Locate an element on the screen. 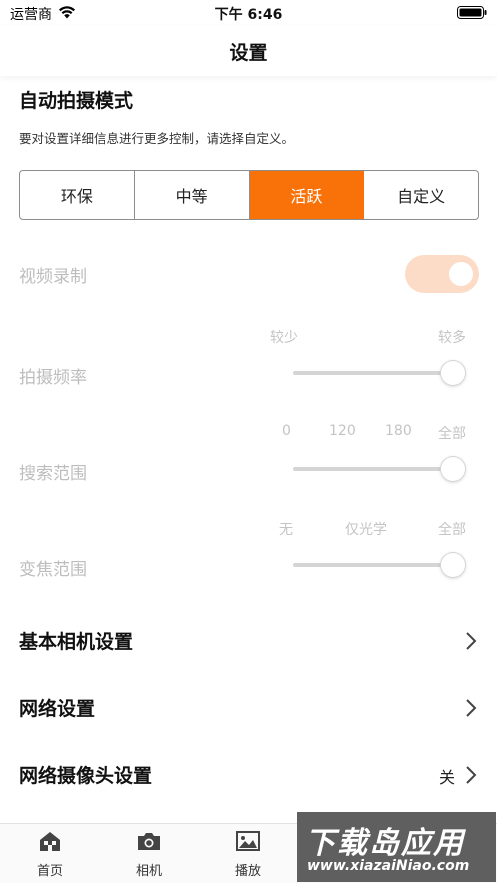  status-bar: 运营商 下午 6:46 is located at coordinates (248, 13).